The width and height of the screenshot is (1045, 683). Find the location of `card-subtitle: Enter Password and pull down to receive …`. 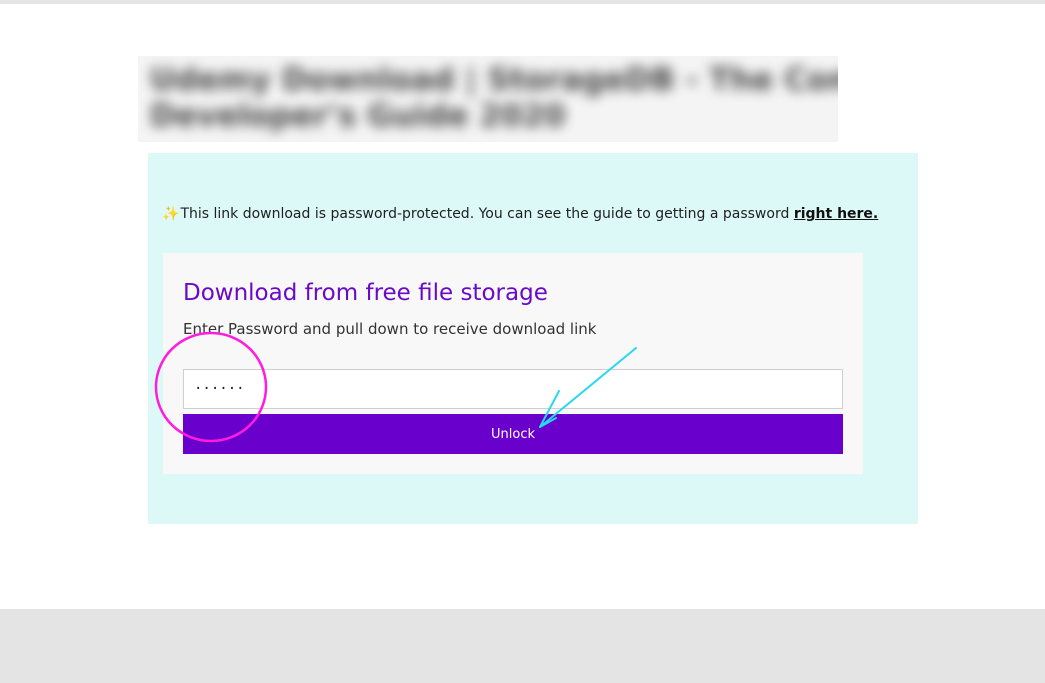

card-subtitle: Enter Password and pull down to receive … is located at coordinates (390, 329).